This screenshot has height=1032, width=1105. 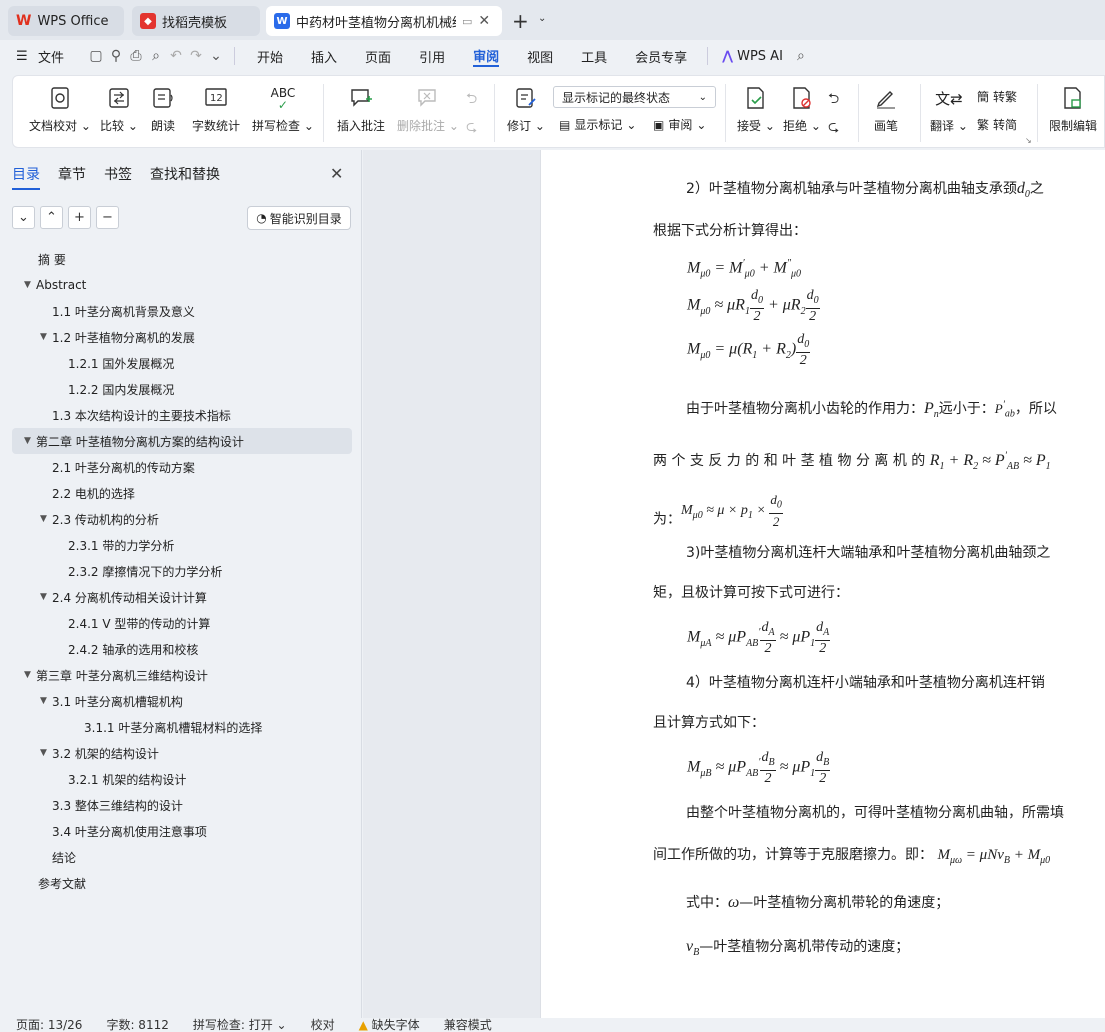 I want to click on toc-item: 2.4.2 轴承的选用和校核, so click(x=182, y=649).